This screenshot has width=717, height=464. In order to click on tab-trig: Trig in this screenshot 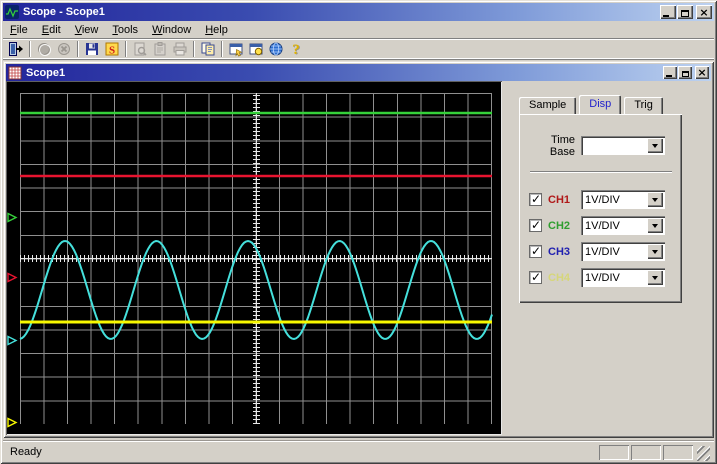, I will do `click(643, 105)`.